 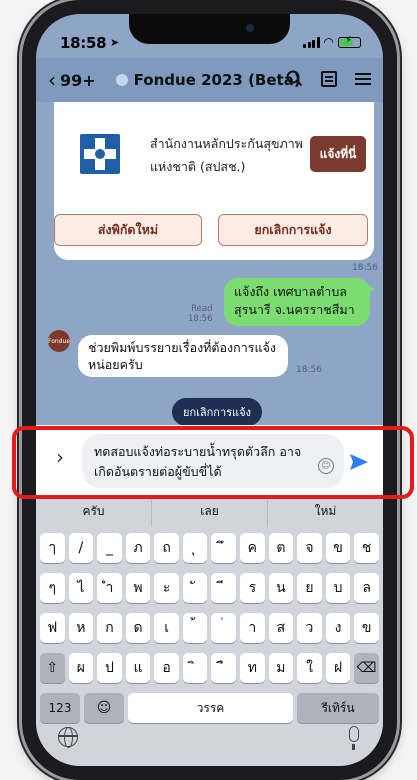 I want to click on return-key: รีเทิร์น, so click(x=338, y=708).